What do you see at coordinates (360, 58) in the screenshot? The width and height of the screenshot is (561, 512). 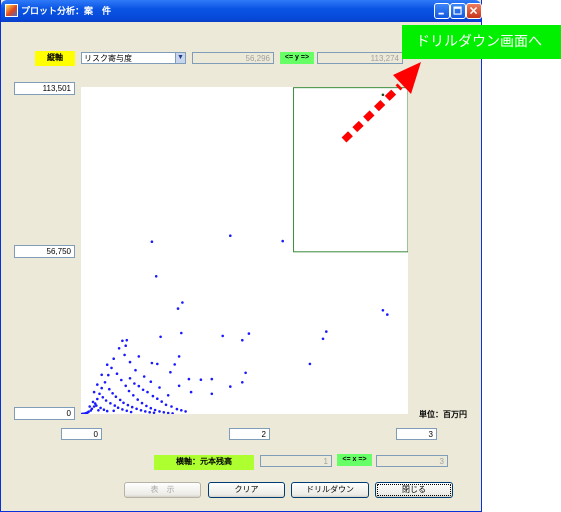 I see `y-range-to: 113,274` at bounding box center [360, 58].